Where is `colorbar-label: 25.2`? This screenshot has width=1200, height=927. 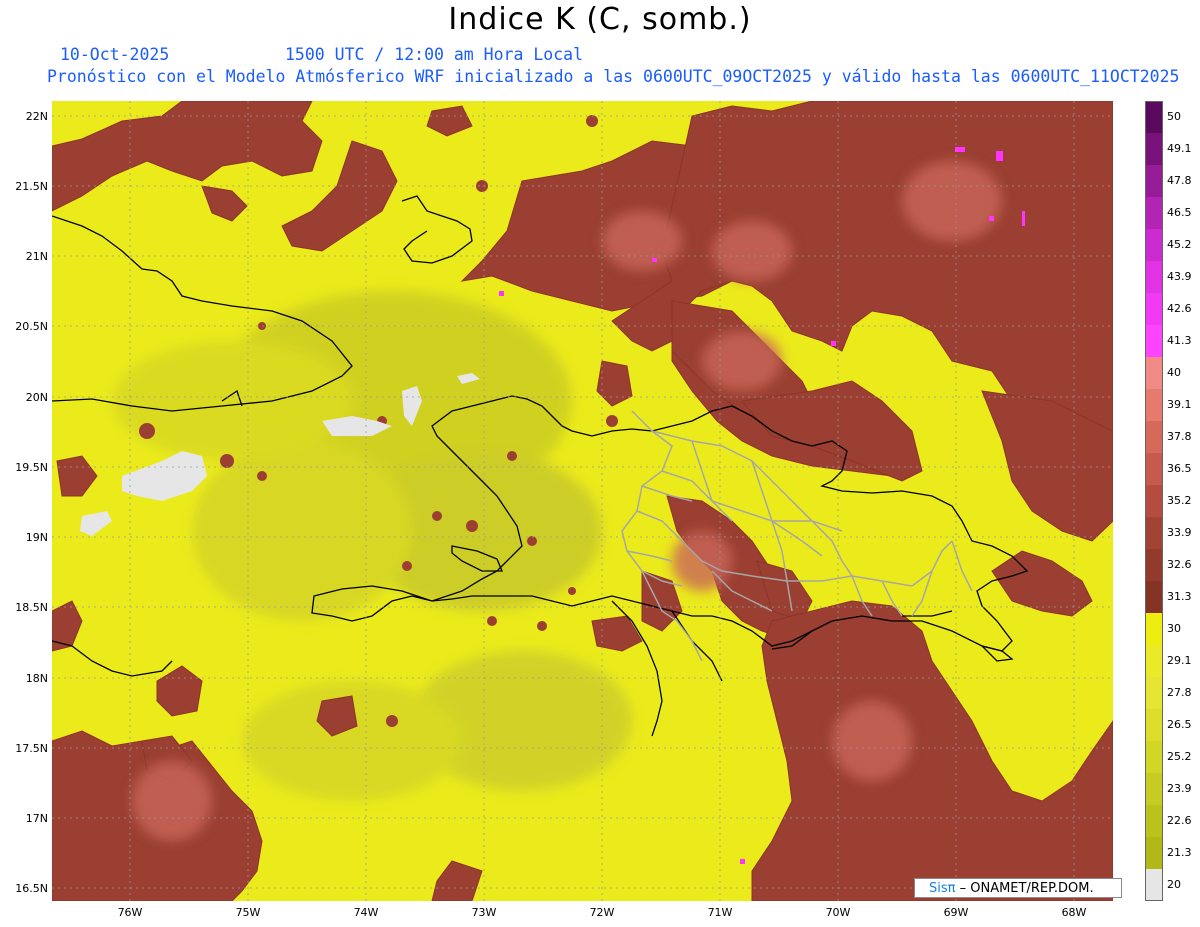
colorbar-label: 25.2 is located at coordinates (1179, 756).